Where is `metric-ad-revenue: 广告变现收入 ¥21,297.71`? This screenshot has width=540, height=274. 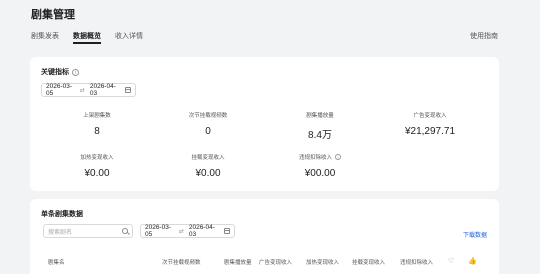 metric-ad-revenue: 广告变现收入 ¥21,297.71 is located at coordinates (430, 124).